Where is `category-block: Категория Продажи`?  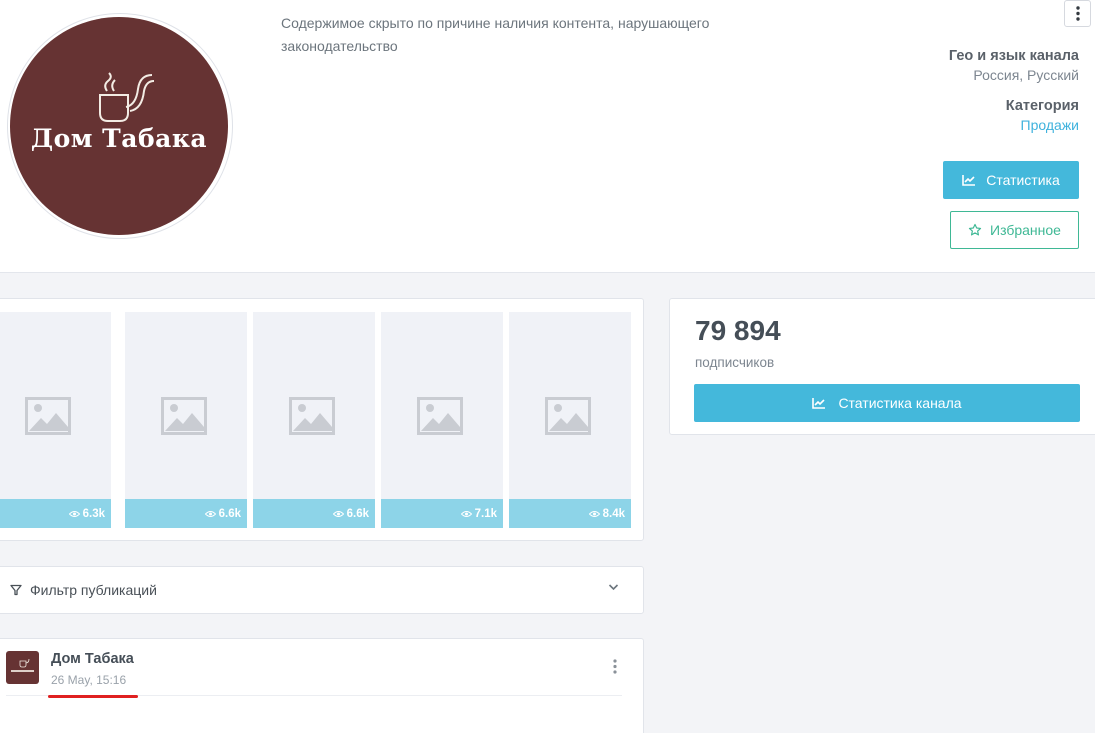
category-block: Категория Продажи is located at coordinates (1042, 115).